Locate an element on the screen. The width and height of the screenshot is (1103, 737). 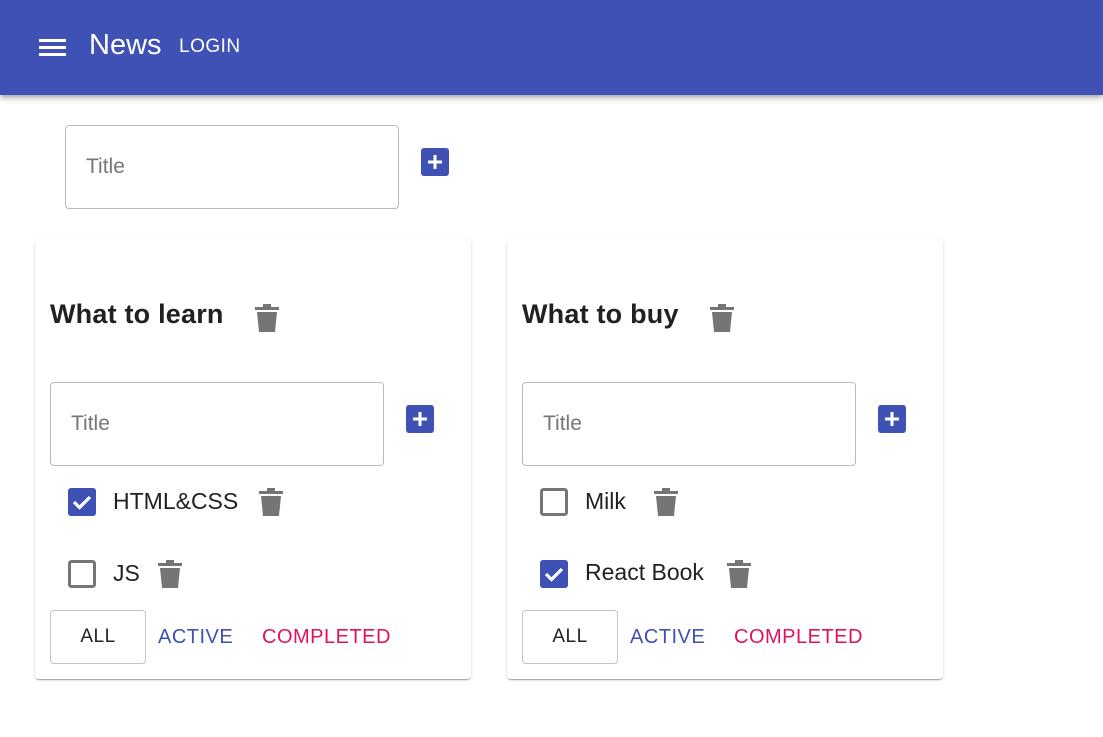
add-list-button is located at coordinates (435, 162).